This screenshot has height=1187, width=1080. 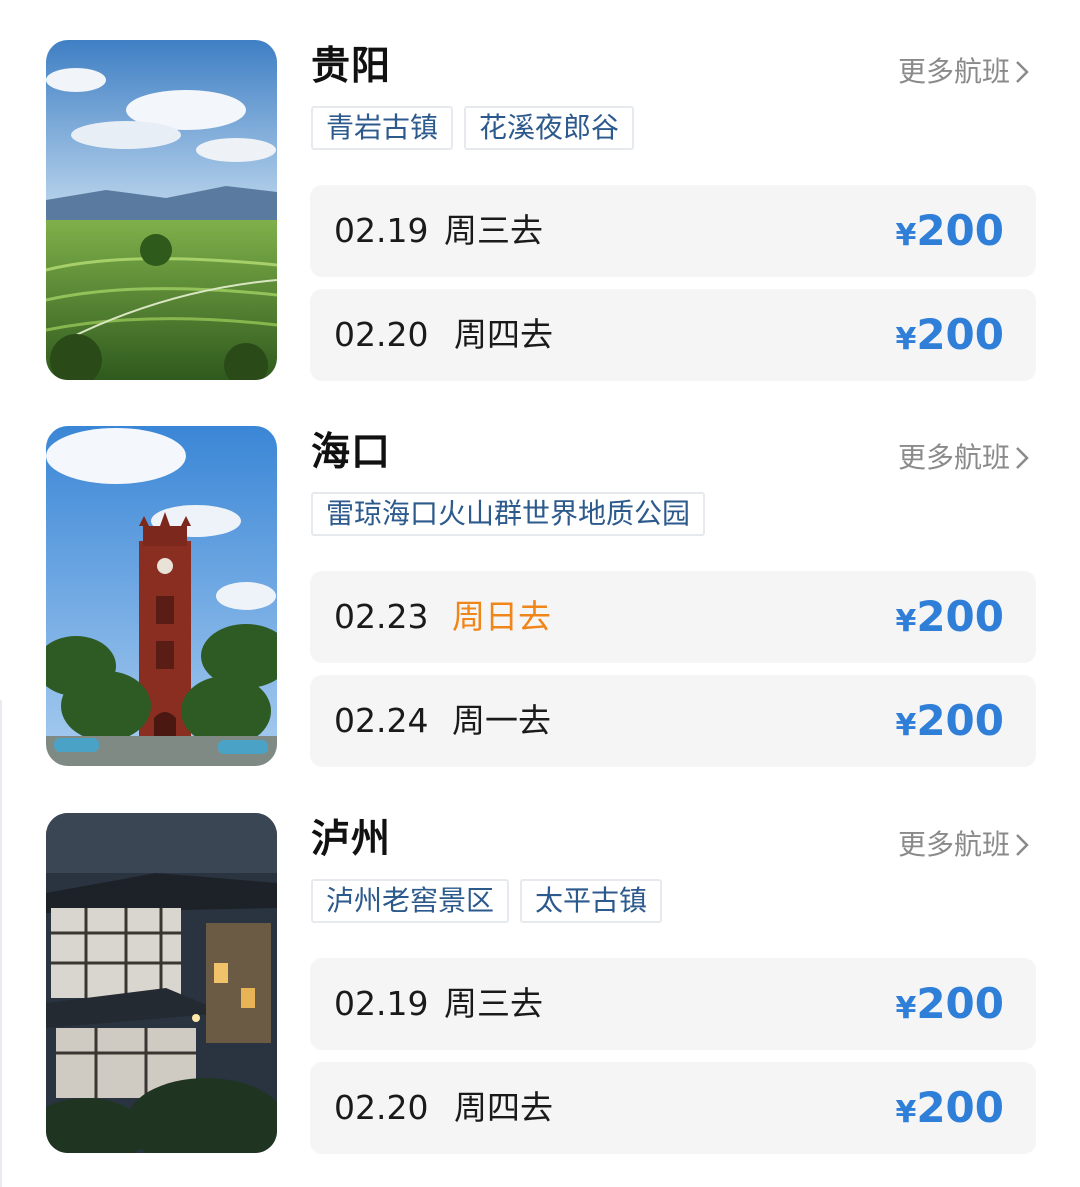 What do you see at coordinates (382, 128) in the screenshot?
I see `attraction-tag: 青岩古镇` at bounding box center [382, 128].